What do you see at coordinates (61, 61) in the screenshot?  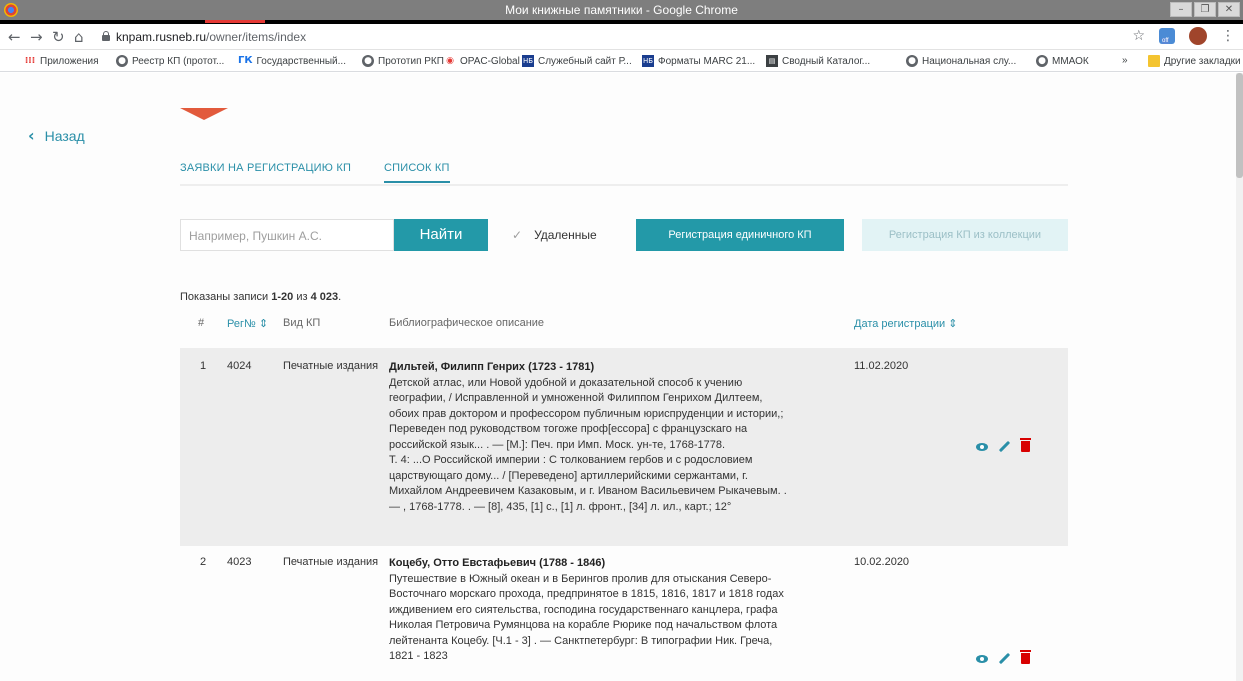 I see `bookmark-item: ⁞⁞⁞ Приложения` at bounding box center [61, 61].